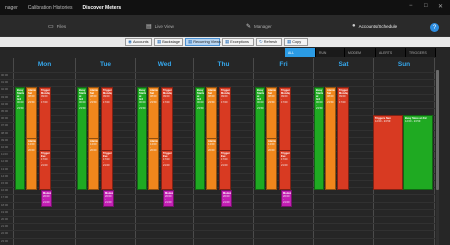 The height and width of the screenshot is (245, 450). Describe the element at coordinates (57, 26) in the screenshot. I see `nav-files: ▭ Files` at that location.